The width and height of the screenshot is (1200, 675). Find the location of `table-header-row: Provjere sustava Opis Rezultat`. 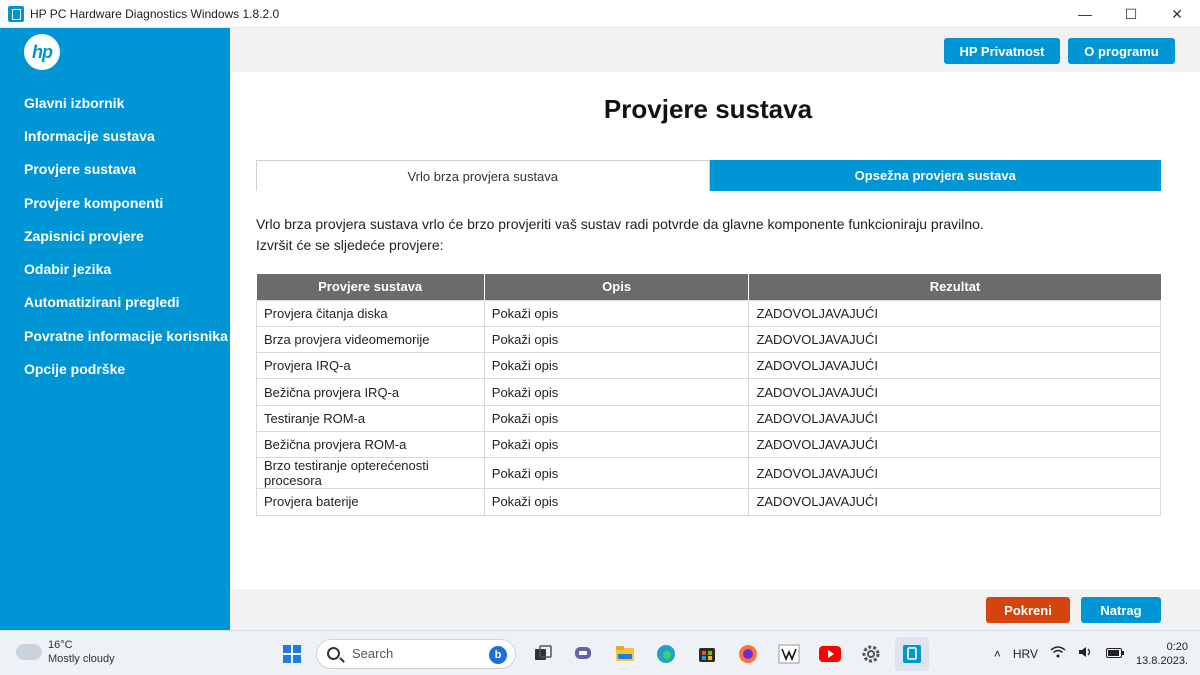

table-header-row: Provjere sustava Opis Rezultat is located at coordinates (708, 287).